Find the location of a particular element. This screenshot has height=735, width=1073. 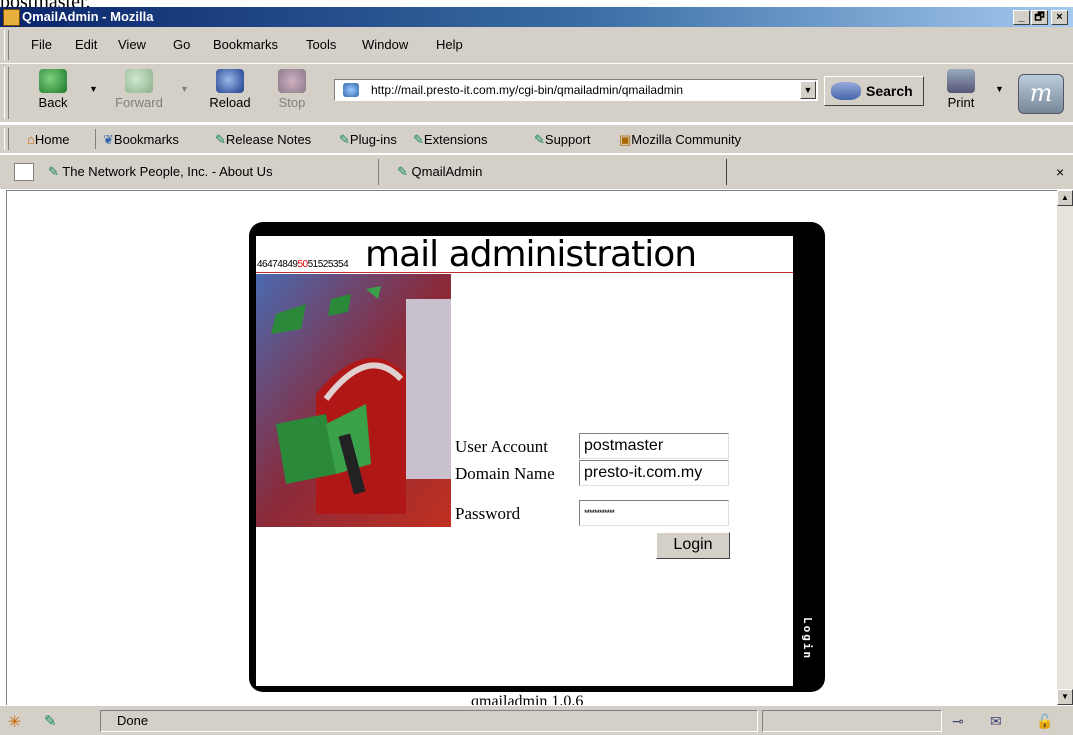

menu-help: Help is located at coordinates (449, 44).